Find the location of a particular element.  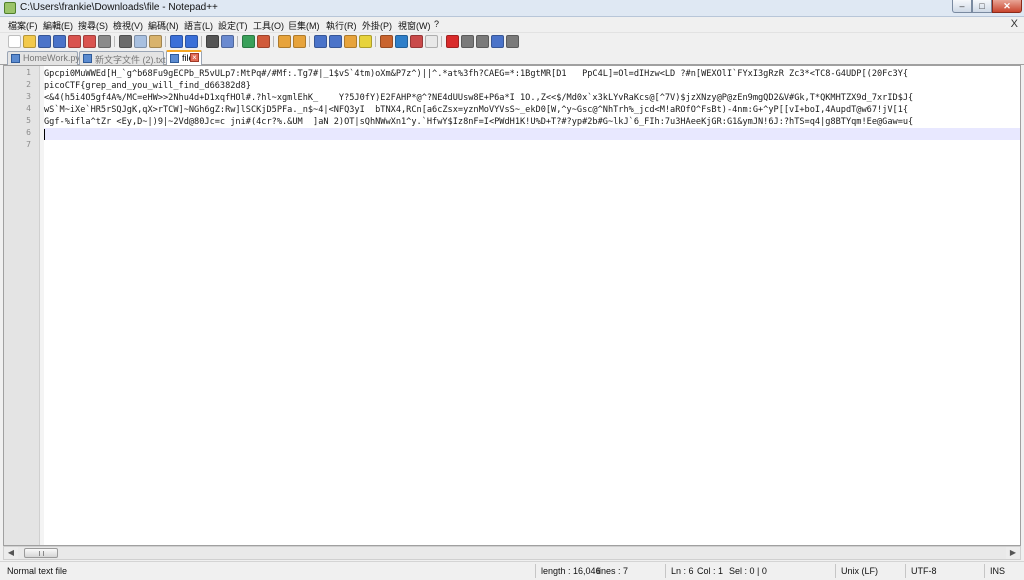

text-caret is located at coordinates (44, 134).